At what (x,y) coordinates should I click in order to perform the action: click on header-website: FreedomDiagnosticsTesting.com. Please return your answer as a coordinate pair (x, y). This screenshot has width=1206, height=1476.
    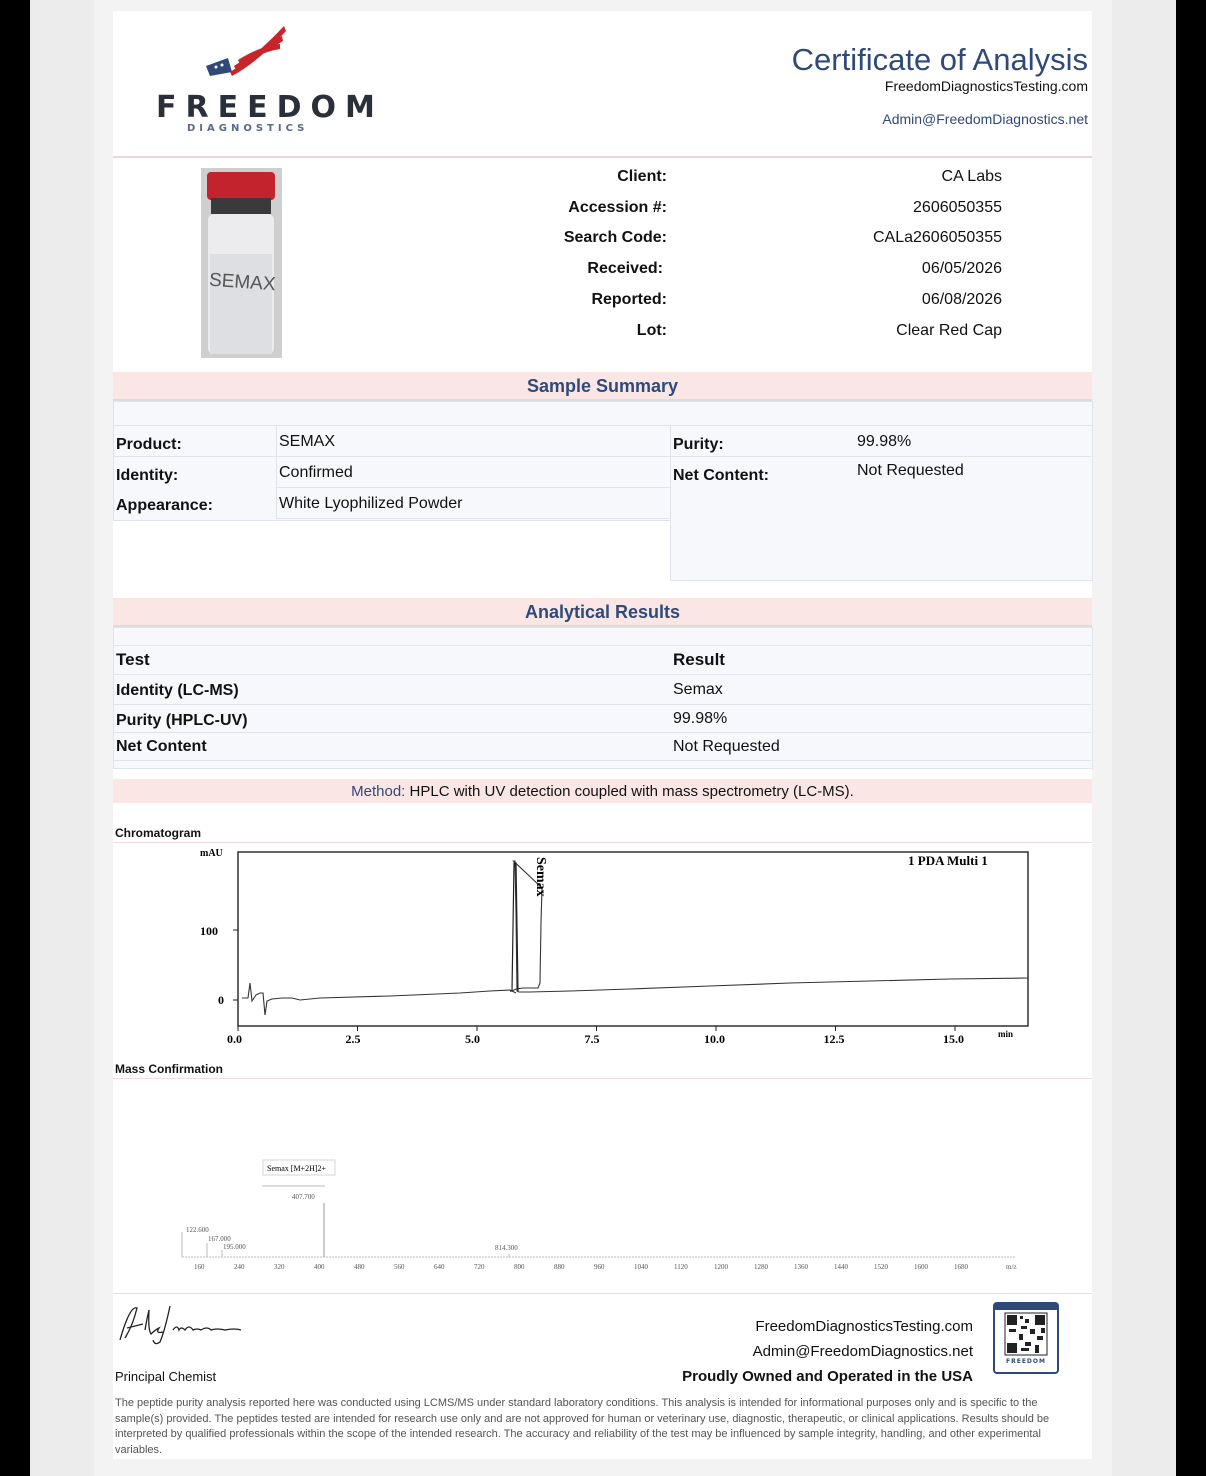
    Looking at the image, I should click on (986, 86).